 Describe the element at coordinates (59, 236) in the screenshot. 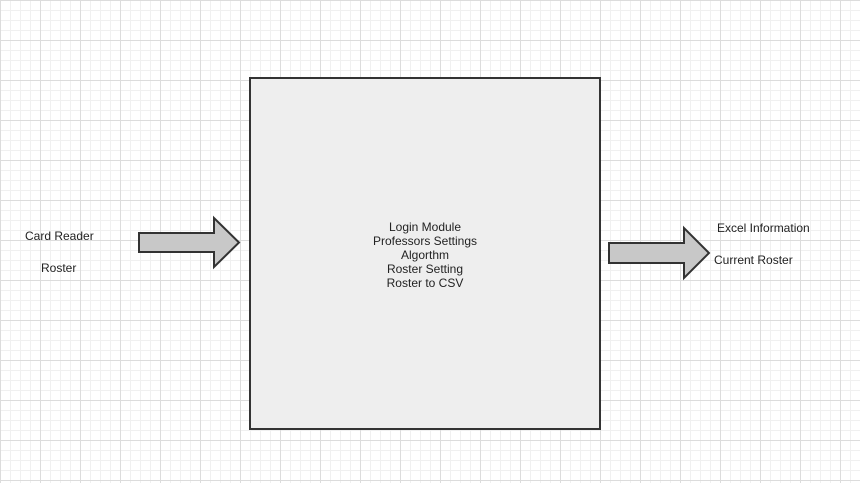

I see `input-label-card-reader: Card Reader` at that location.